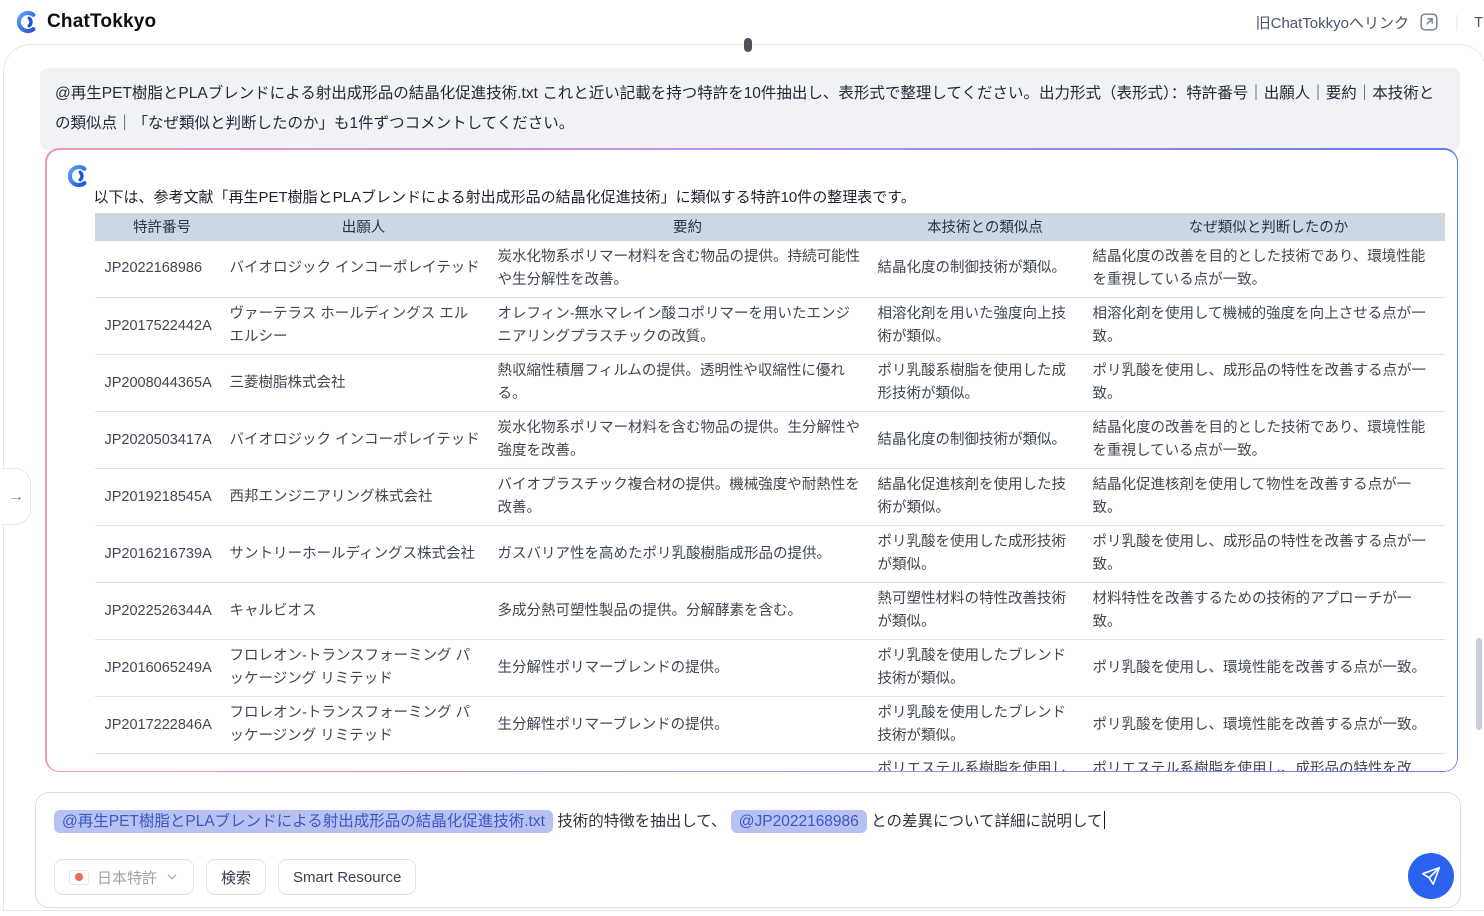 The height and width of the screenshot is (916, 1484). What do you see at coordinates (162, 762) in the screenshot?
I see `table-cell-patent` at bounding box center [162, 762].